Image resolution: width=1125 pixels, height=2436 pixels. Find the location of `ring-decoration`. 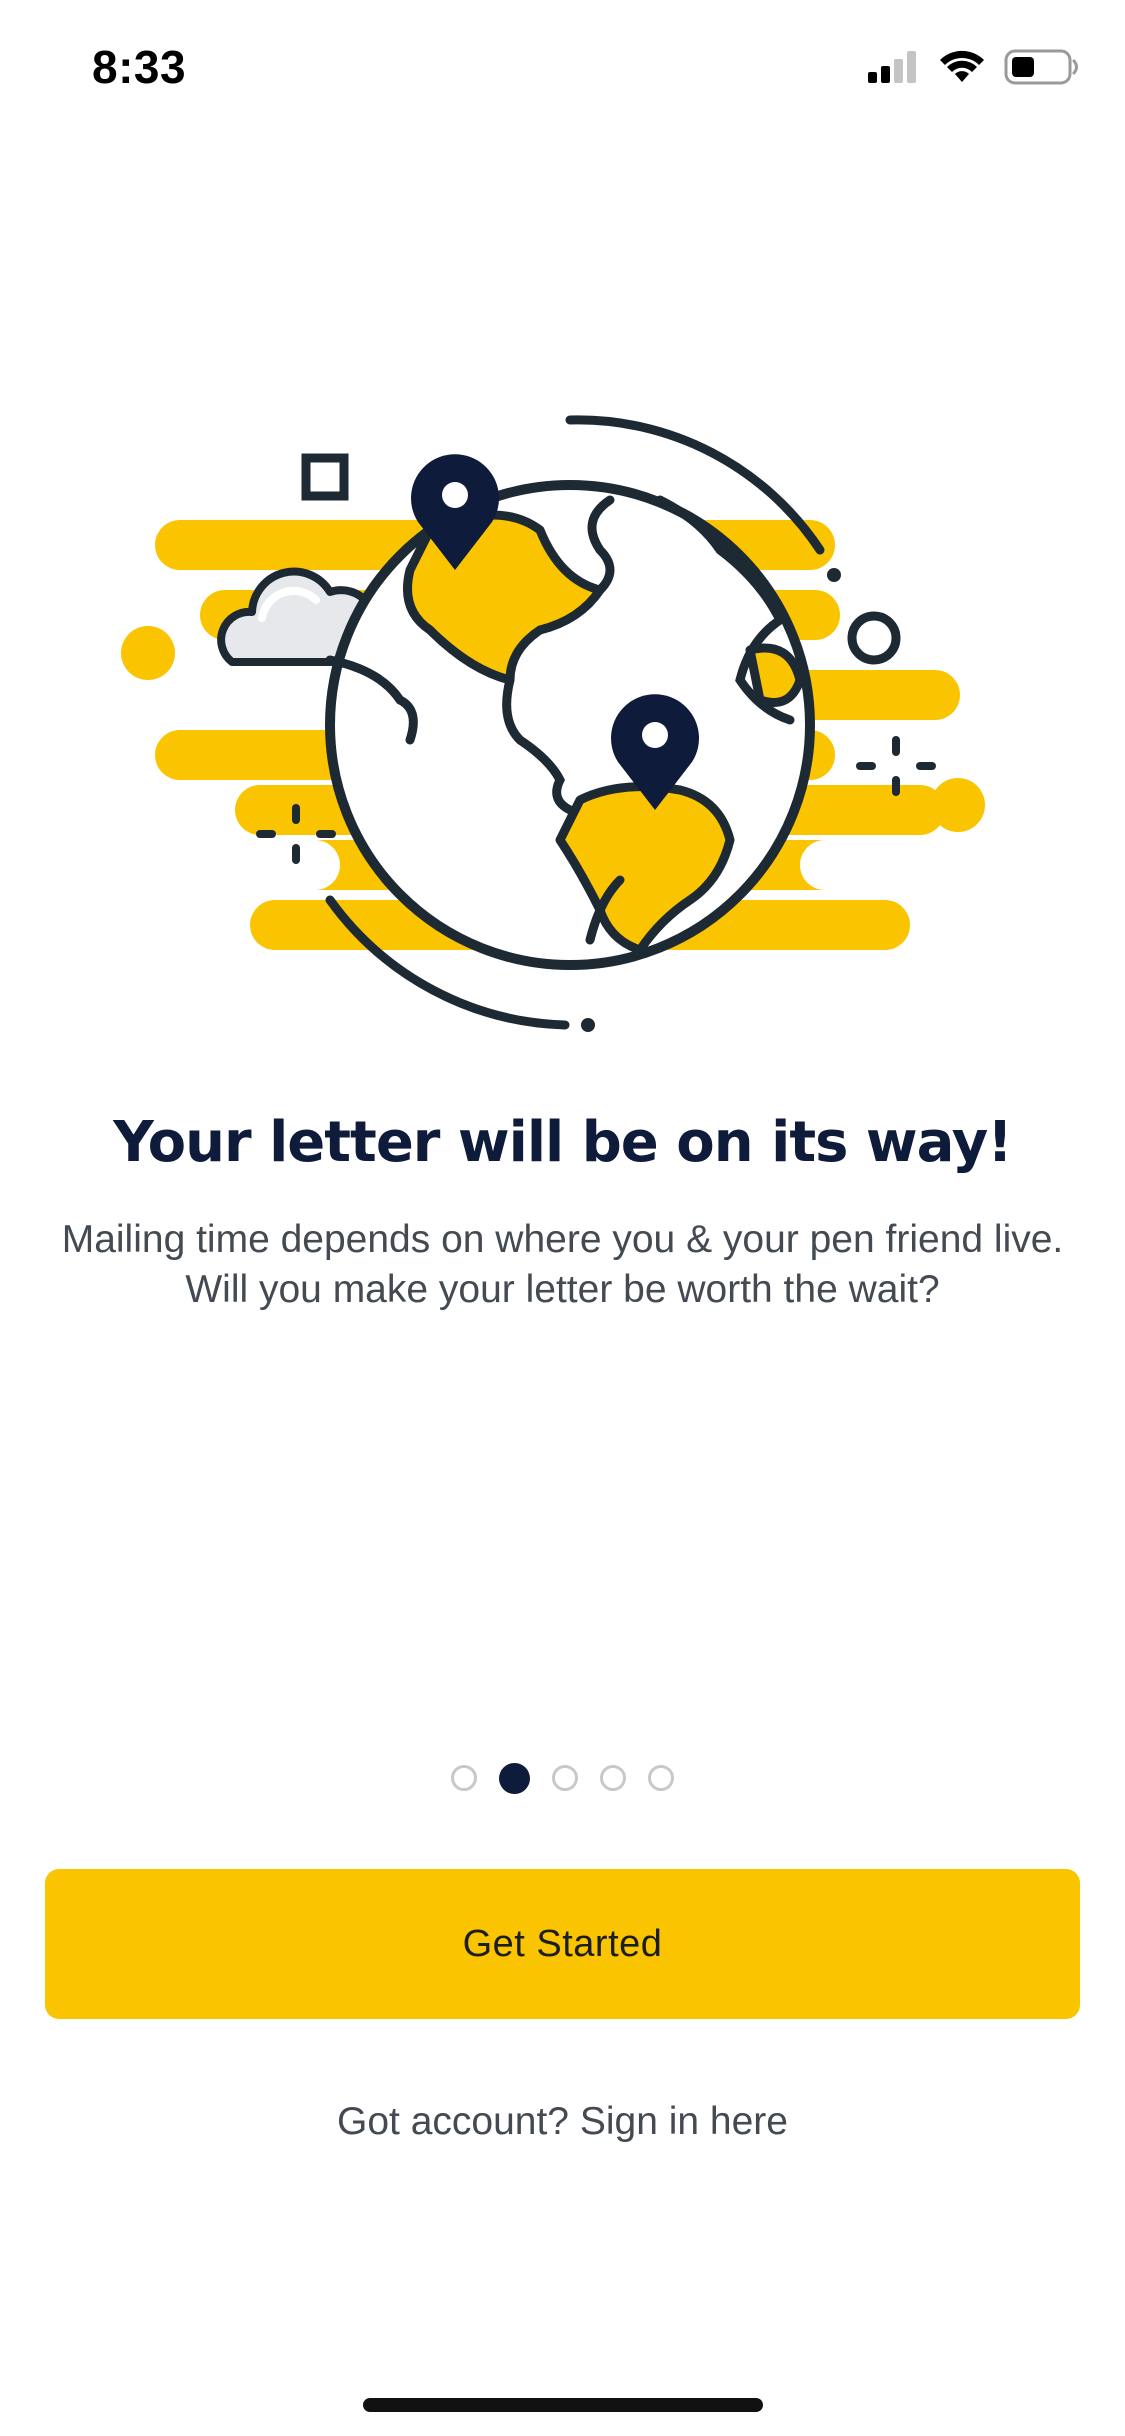

ring-decoration is located at coordinates (874, 638).